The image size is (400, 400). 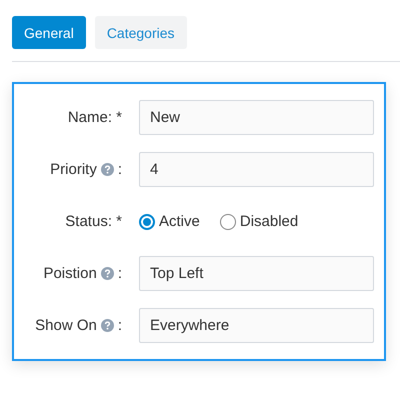 I want to click on radio-option: Active, so click(x=169, y=221).